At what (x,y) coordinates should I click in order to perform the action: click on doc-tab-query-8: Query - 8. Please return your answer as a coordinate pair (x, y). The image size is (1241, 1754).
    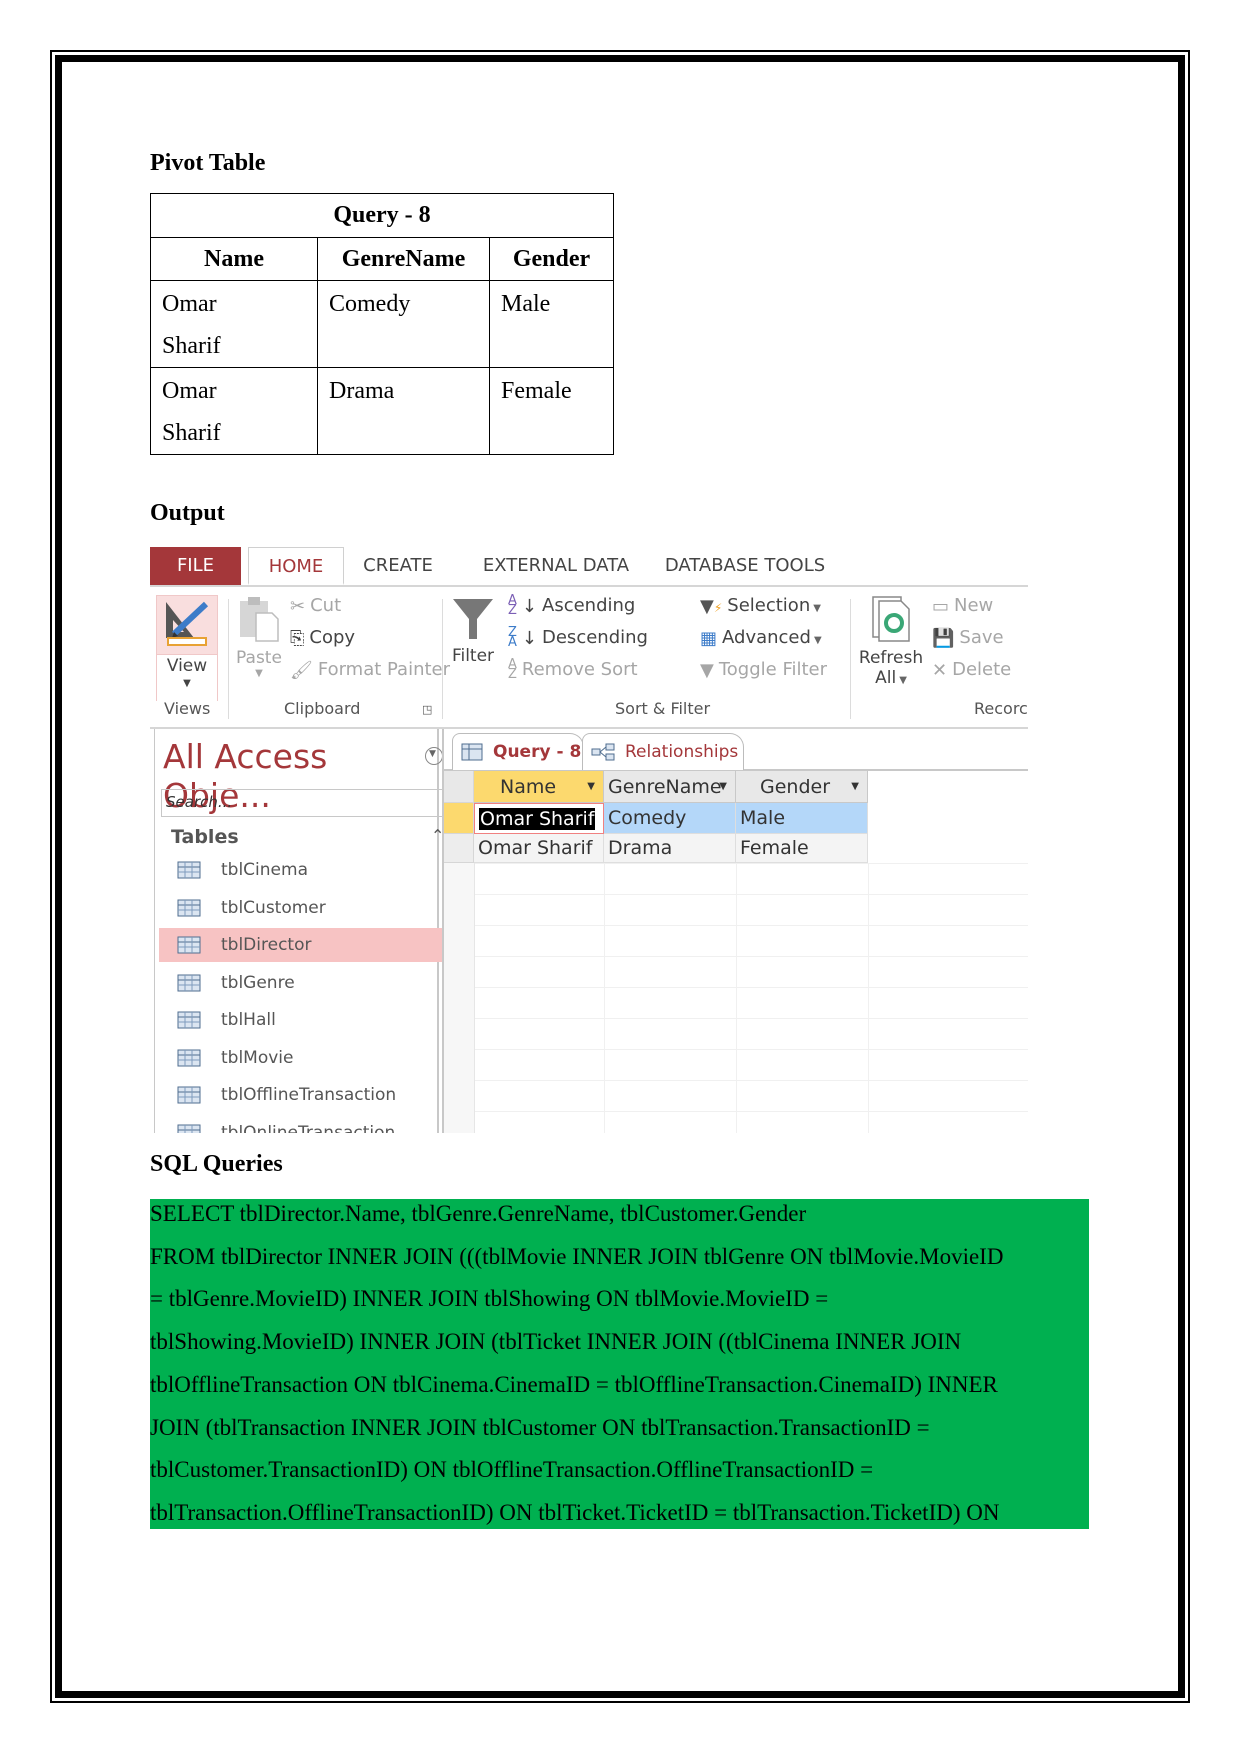
    Looking at the image, I should click on (518, 751).